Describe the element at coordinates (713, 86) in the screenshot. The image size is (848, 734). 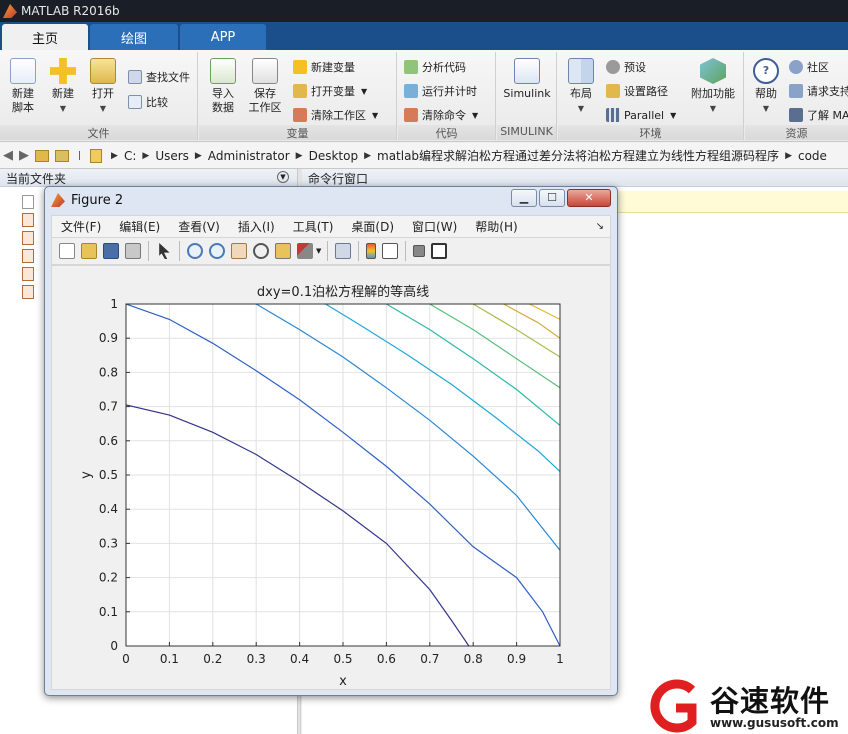
I see `add-ons-button: 附加功能 ▼` at that location.